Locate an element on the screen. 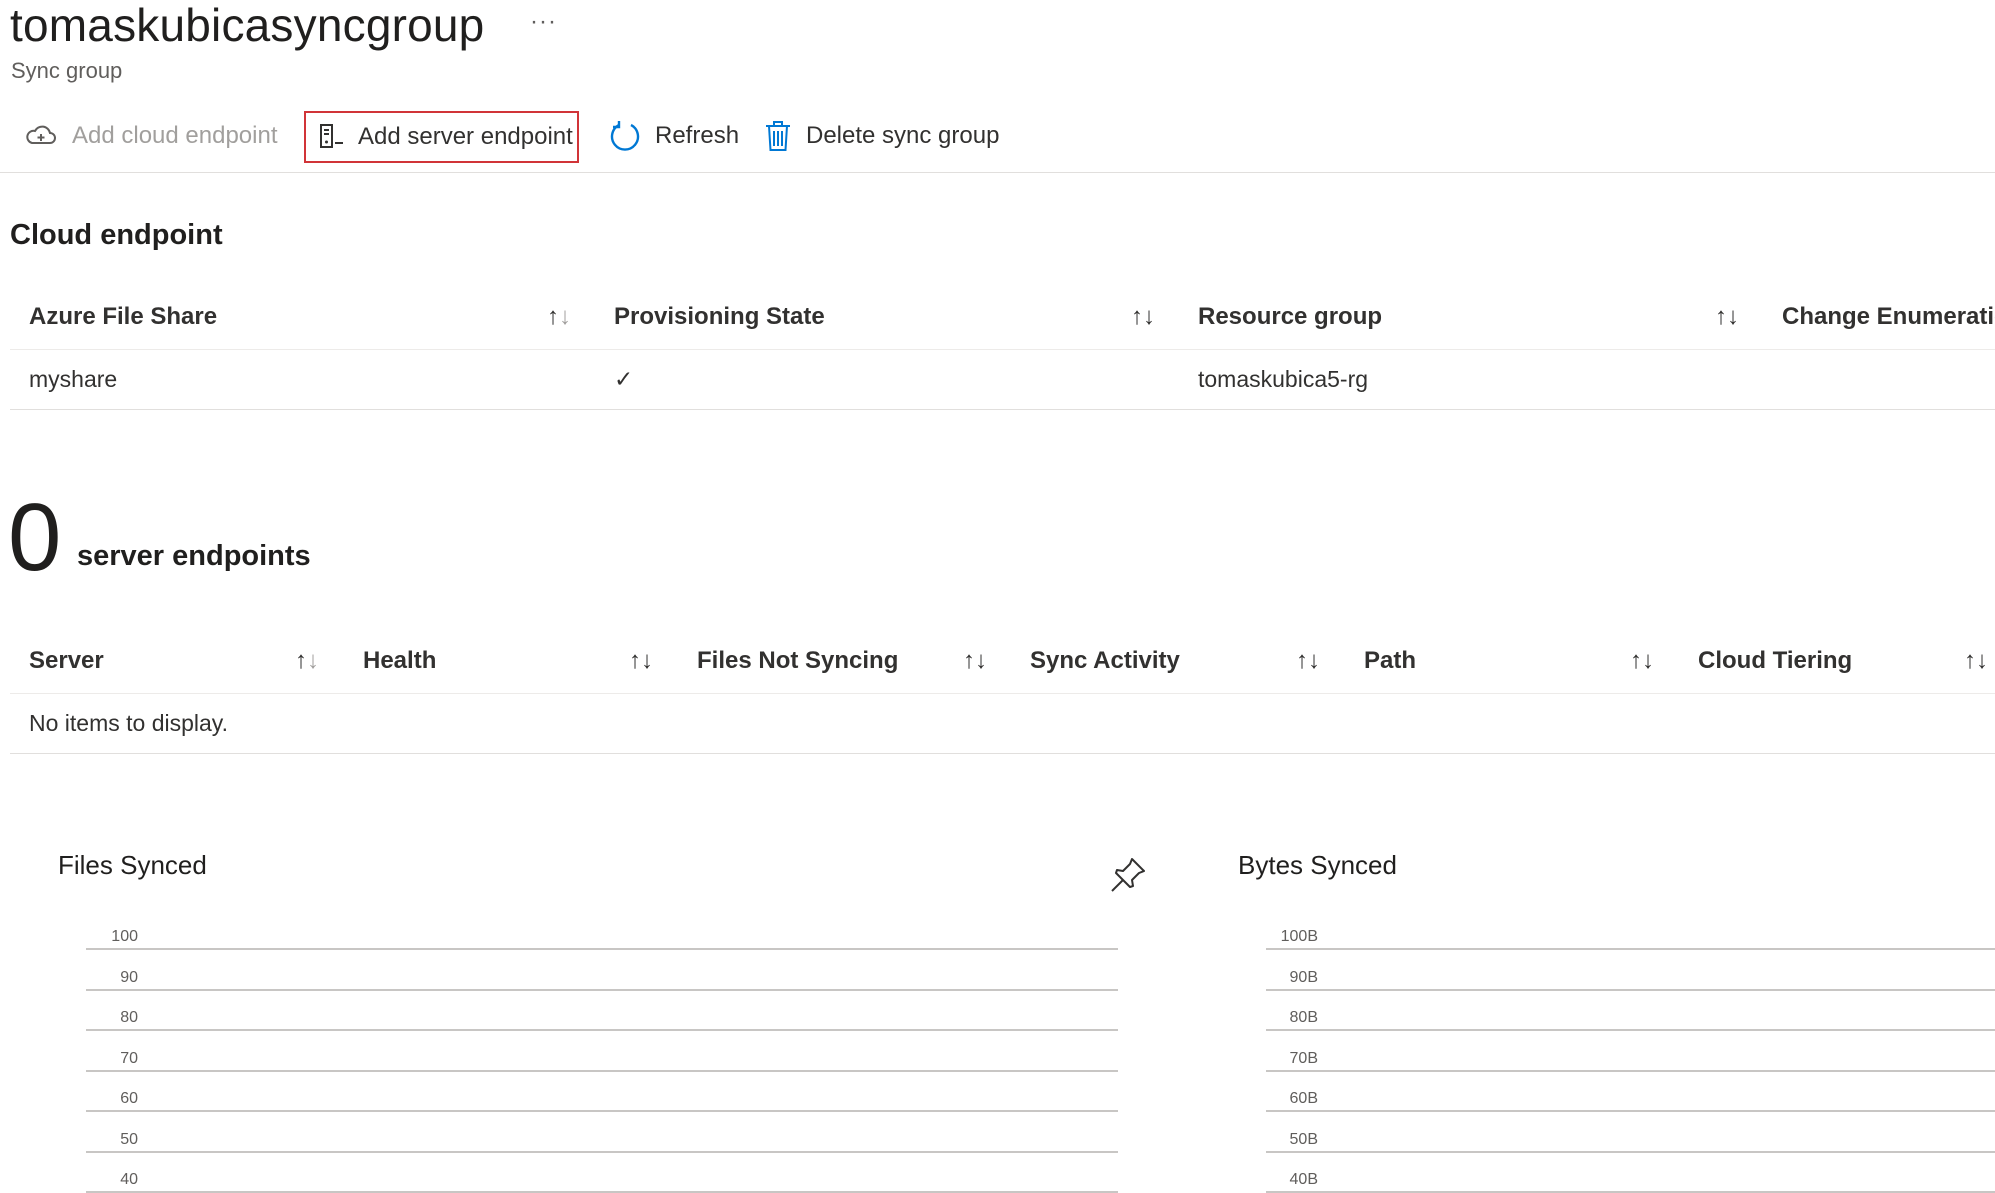 The image size is (1995, 1193). trash-icon is located at coordinates (778, 136).